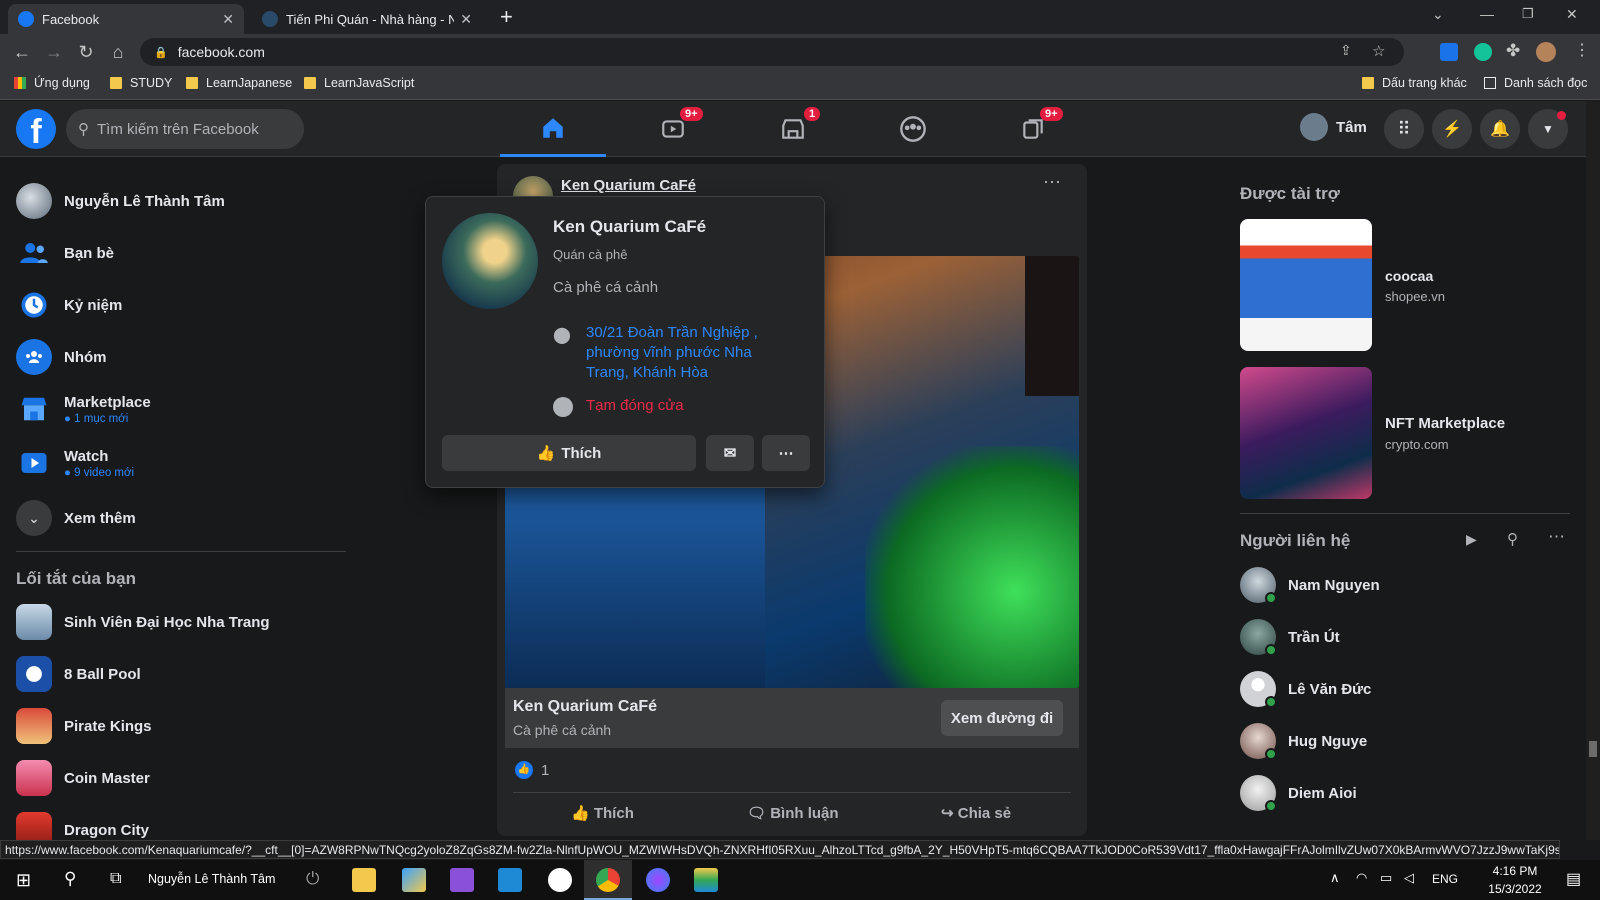 The width and height of the screenshot is (1600, 900). What do you see at coordinates (658, 880) in the screenshot?
I see `messenger-icon` at bounding box center [658, 880].